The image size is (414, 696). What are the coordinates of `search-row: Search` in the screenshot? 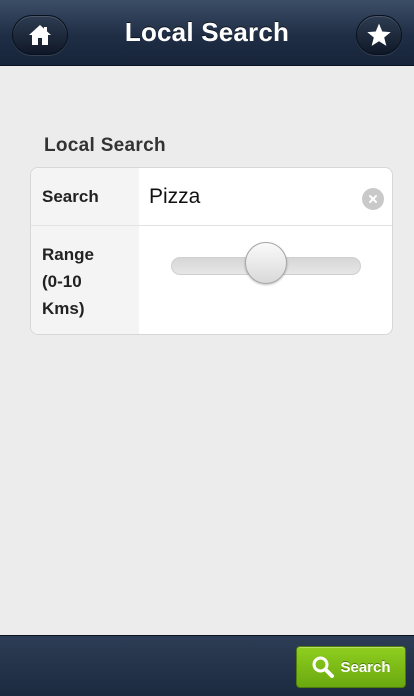 It's located at (211, 197).